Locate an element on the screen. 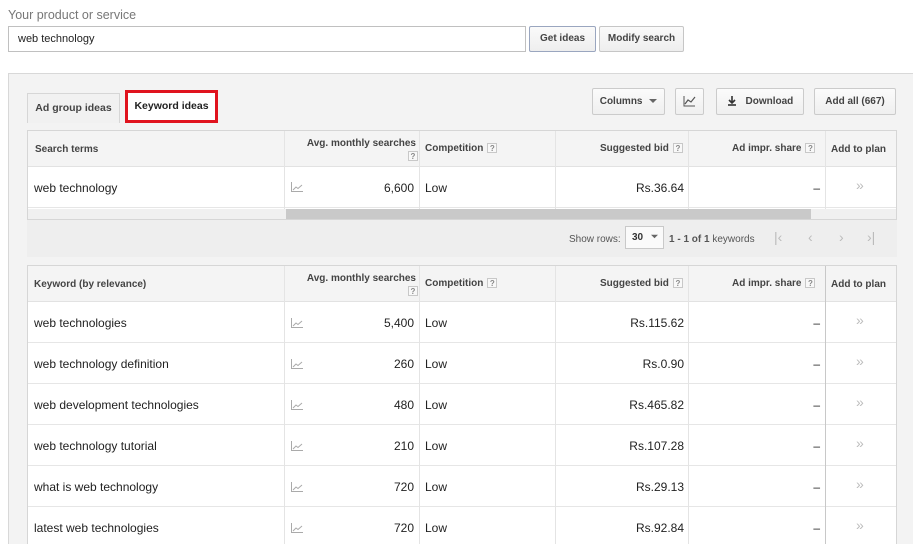  keyword-cell: web technologies is located at coordinates (80, 323).